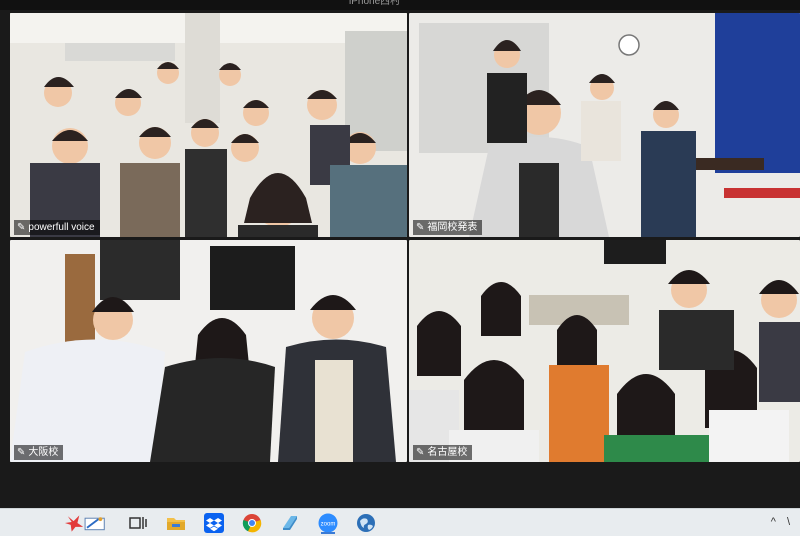 The width and height of the screenshot is (800, 536). Describe the element at coordinates (788, 522) in the screenshot. I see `tray-extra-icon: \` at that location.